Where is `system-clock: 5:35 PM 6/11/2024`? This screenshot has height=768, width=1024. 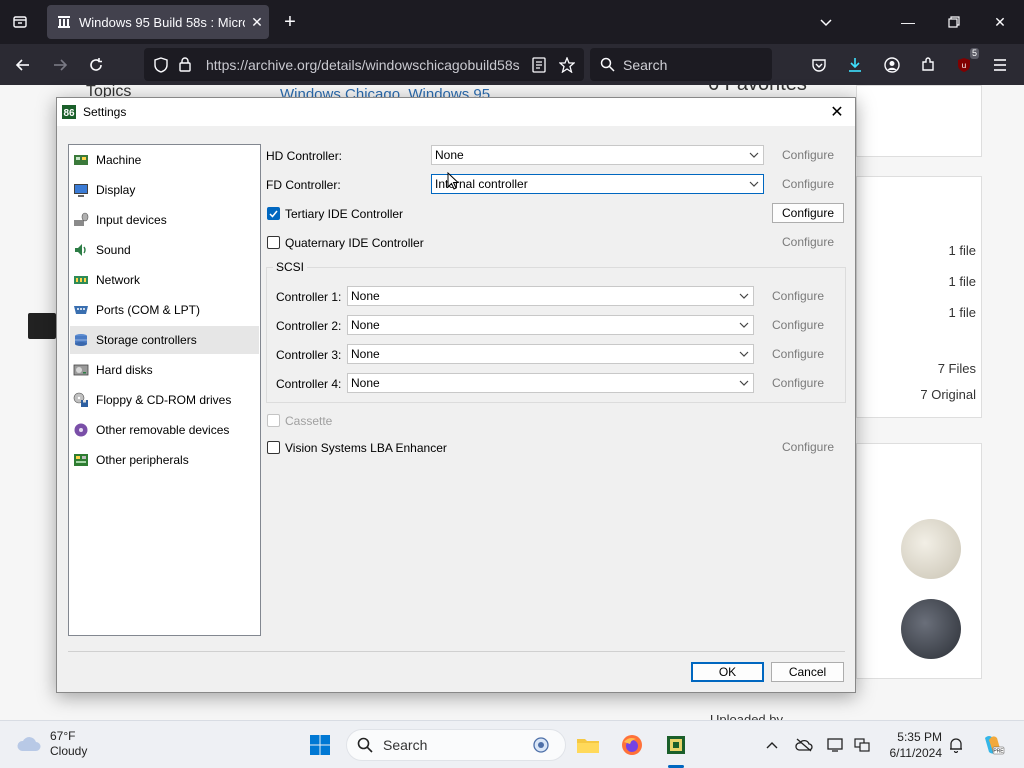 system-clock: 5:35 PM 6/11/2024 is located at coordinates (911, 745).